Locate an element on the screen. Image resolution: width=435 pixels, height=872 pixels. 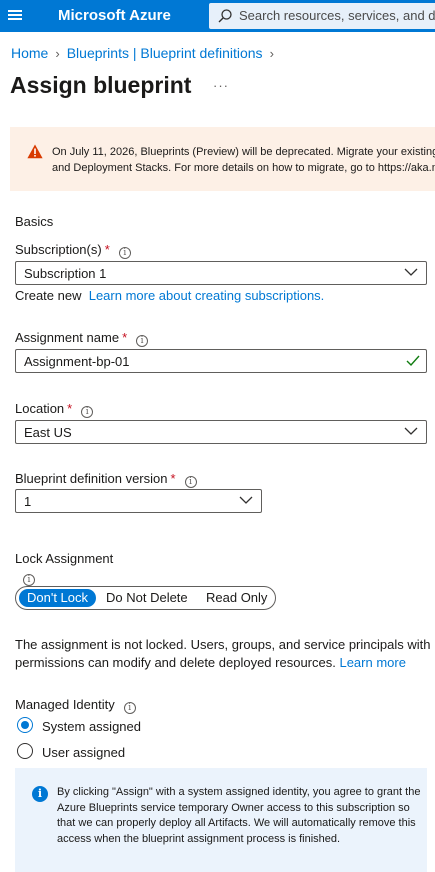
more-options-button: ··· is located at coordinates (221, 85).